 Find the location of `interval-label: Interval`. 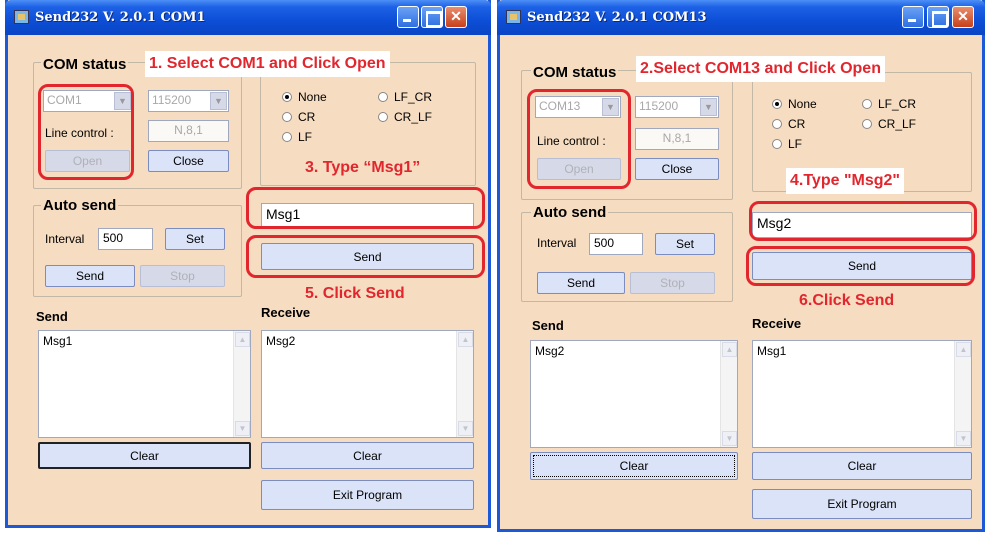

interval-label: Interval is located at coordinates (65, 239).